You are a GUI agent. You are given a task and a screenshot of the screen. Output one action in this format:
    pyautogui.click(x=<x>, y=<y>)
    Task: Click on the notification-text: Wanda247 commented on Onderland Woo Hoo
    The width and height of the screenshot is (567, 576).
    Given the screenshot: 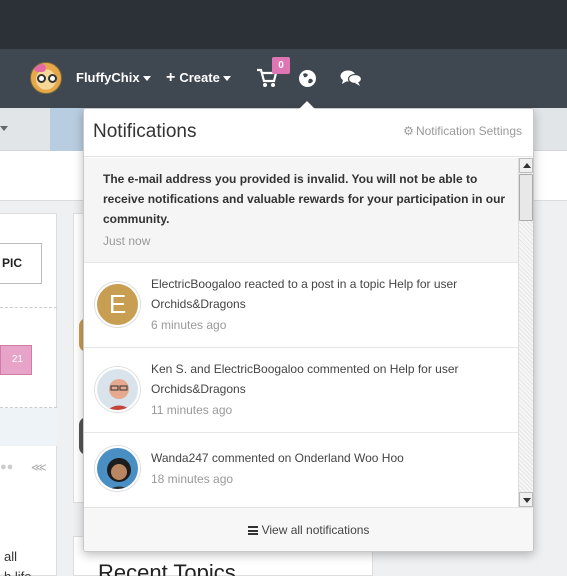 What is the action you would take?
    pyautogui.click(x=277, y=458)
    